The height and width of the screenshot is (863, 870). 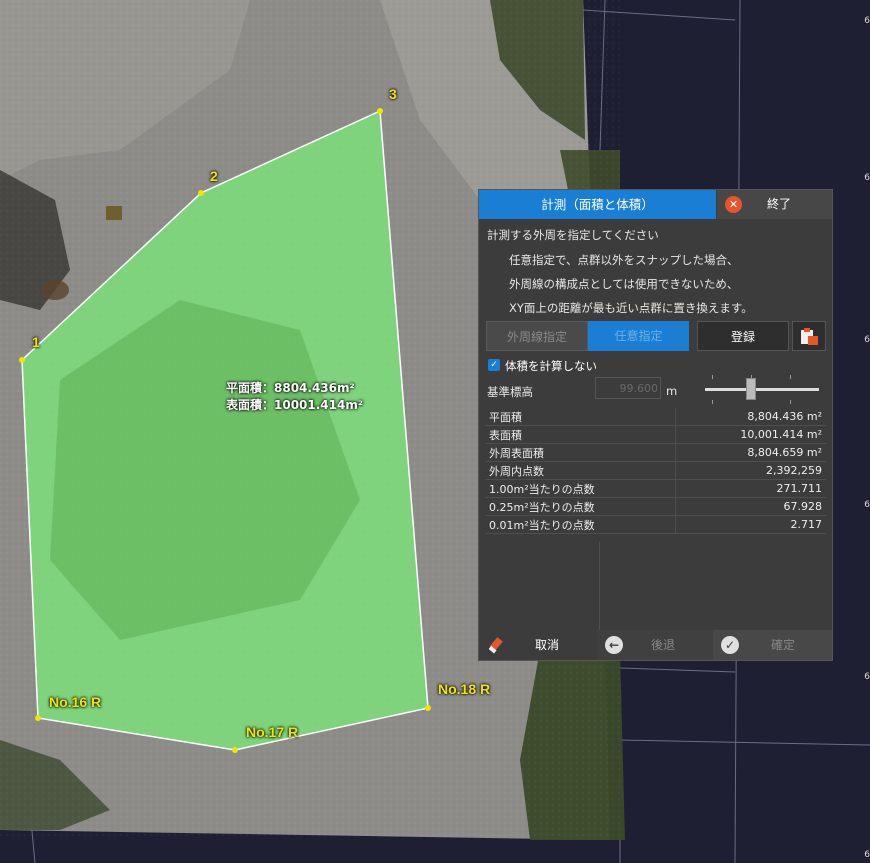 I want to click on table-row: 0.25m²当たりの点数 67.928, so click(x=655, y=506).